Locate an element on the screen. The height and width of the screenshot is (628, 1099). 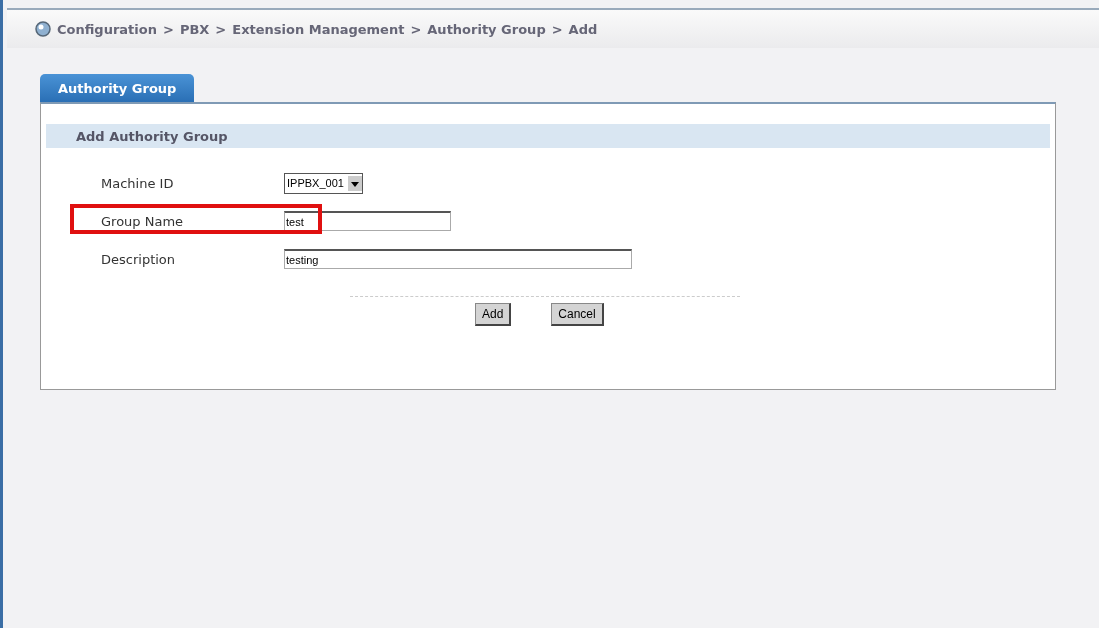
machine-dropdown: IPPBX_001 is located at coordinates (323, 183).